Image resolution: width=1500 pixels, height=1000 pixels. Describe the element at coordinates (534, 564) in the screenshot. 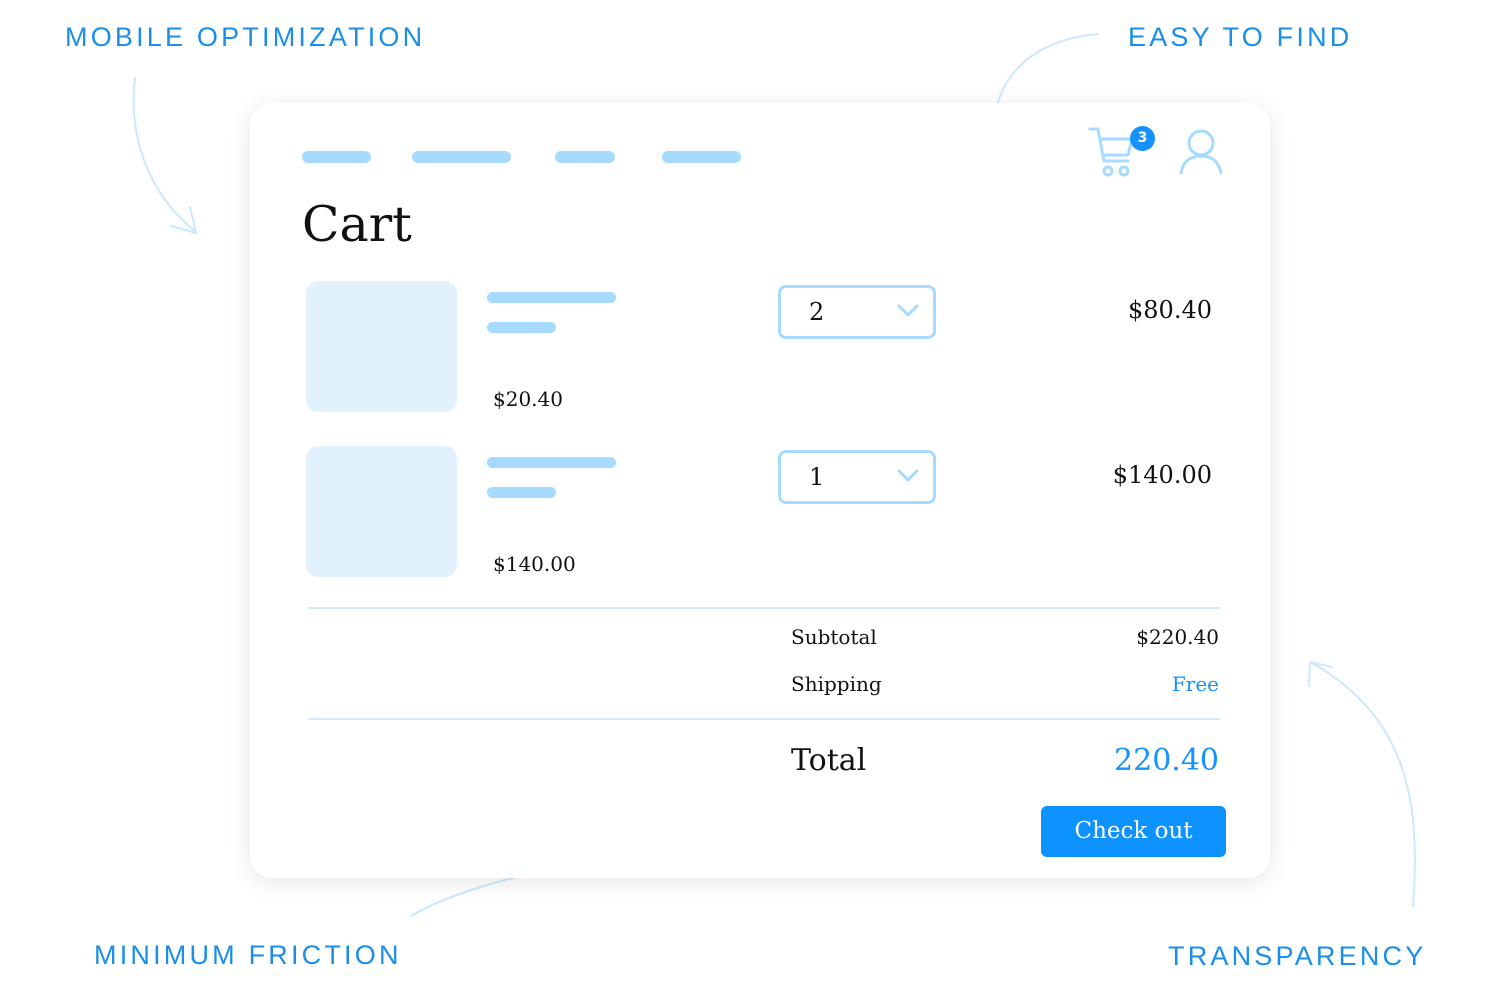

I see `unit-price: $140.00` at that location.